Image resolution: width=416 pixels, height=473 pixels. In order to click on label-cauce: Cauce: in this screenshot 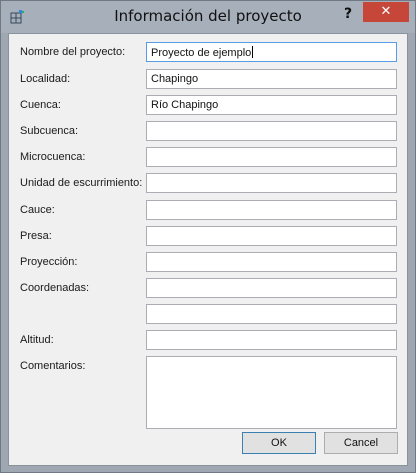, I will do `click(37, 210)`.